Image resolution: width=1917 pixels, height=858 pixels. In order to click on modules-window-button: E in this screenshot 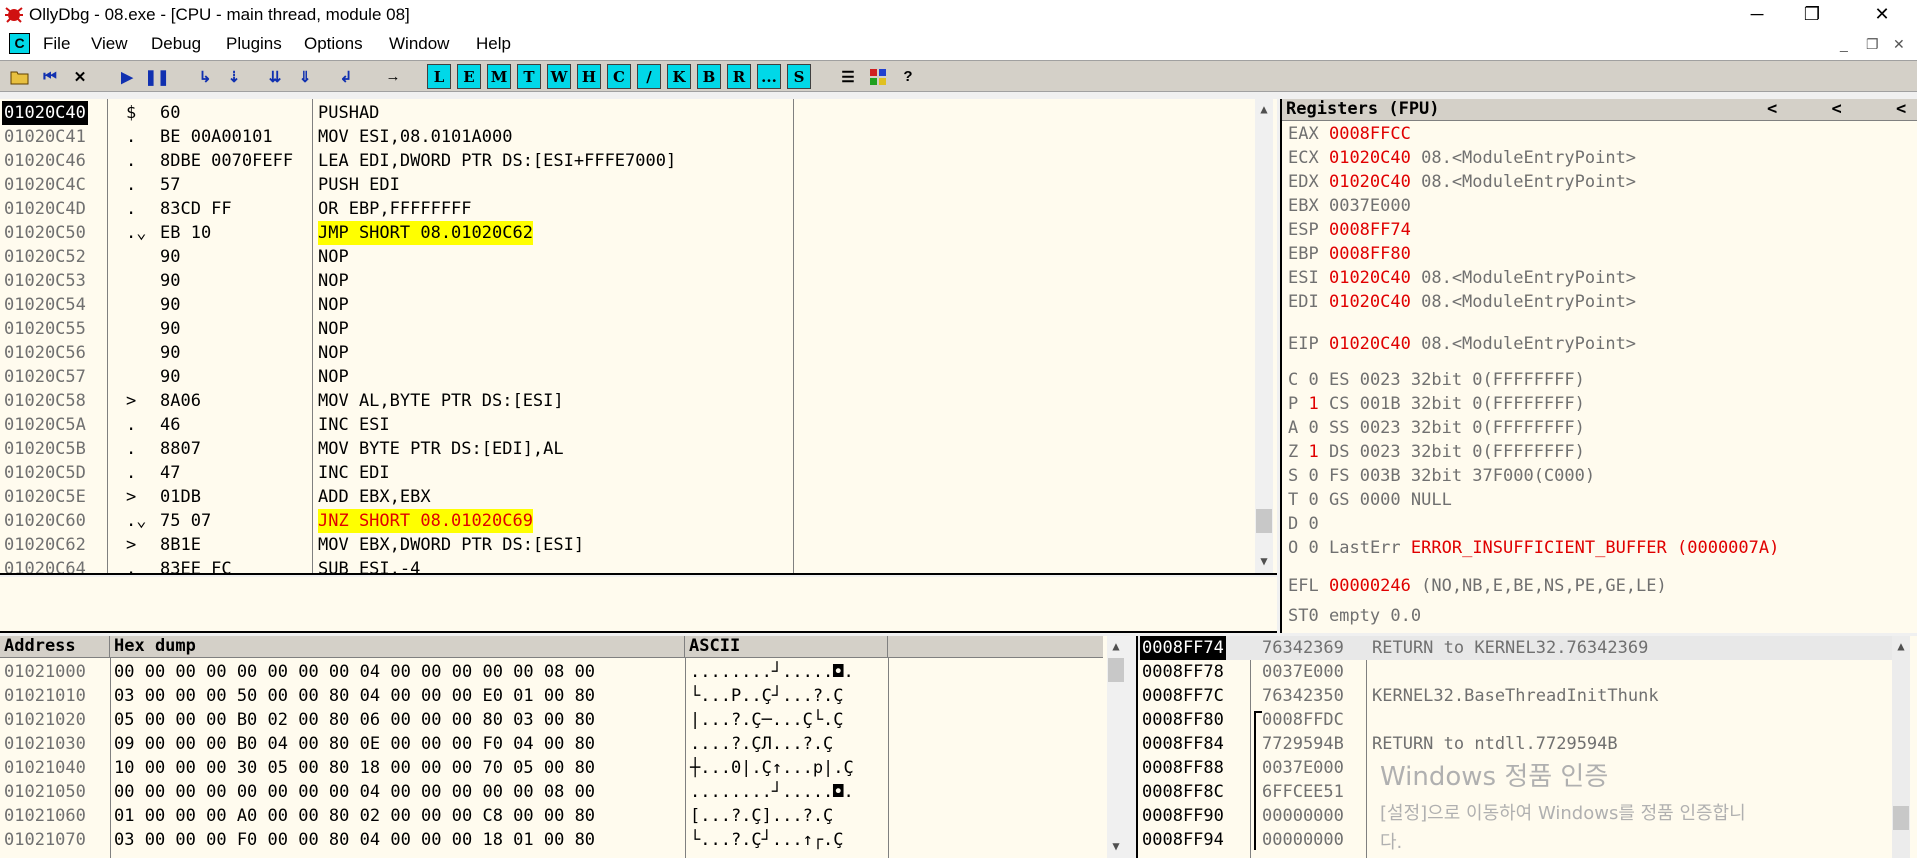, I will do `click(469, 76)`.